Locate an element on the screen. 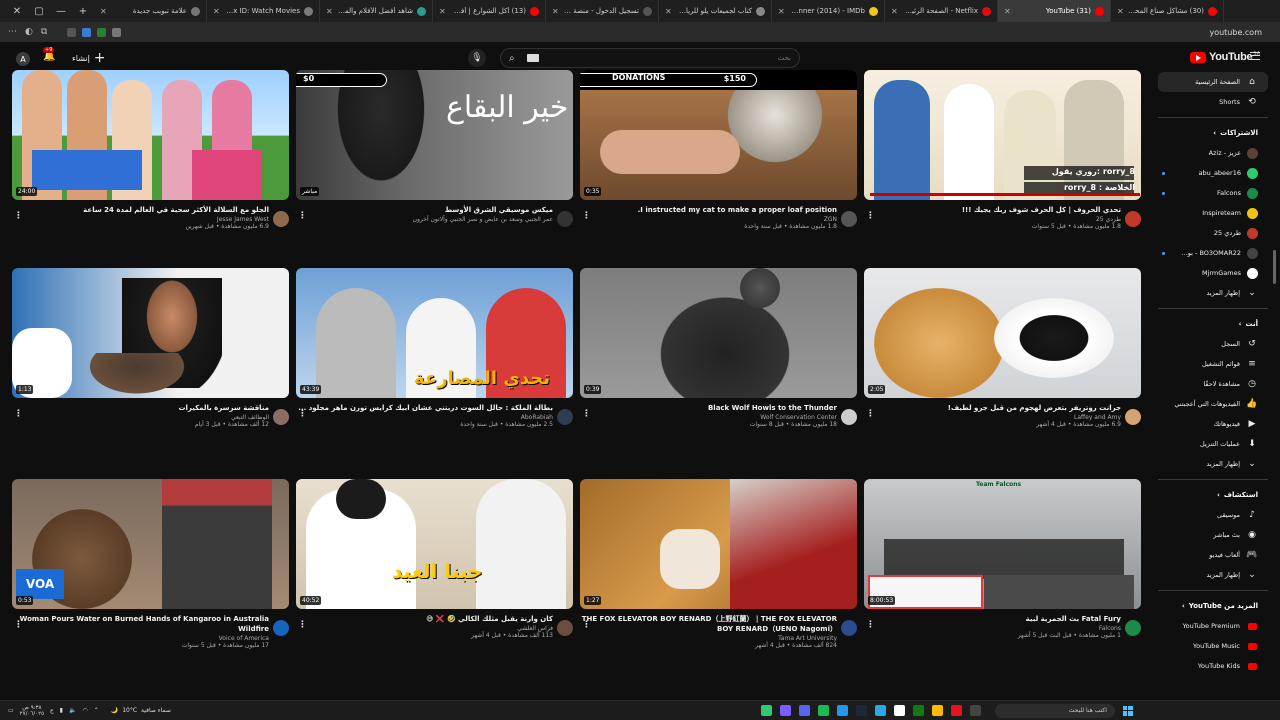 The width and height of the screenshot is (1280, 720). channel-name: الوظائف التبعي is located at coordinates (140, 417).